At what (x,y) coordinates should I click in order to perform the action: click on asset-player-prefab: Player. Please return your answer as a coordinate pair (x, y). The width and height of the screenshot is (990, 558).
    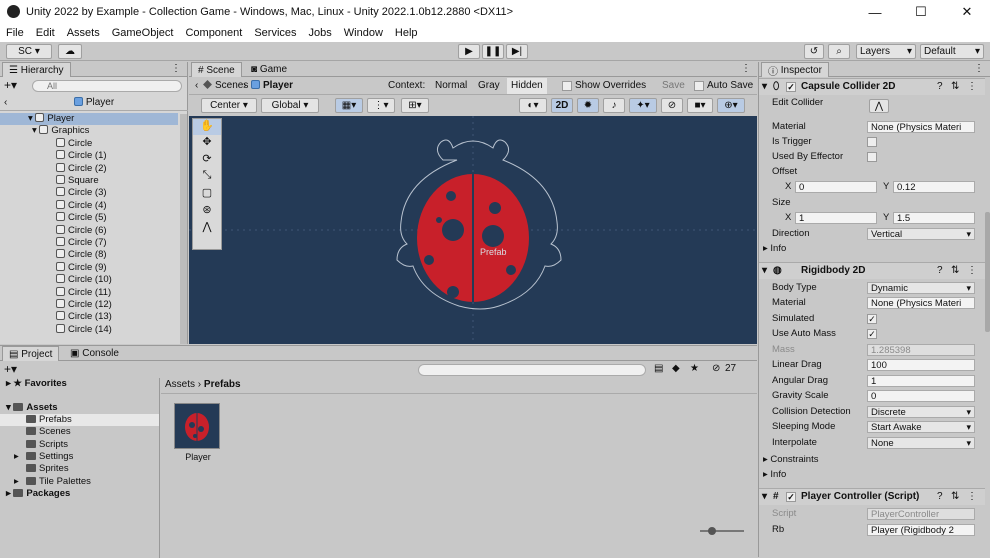
    Looking at the image, I should click on (198, 433).